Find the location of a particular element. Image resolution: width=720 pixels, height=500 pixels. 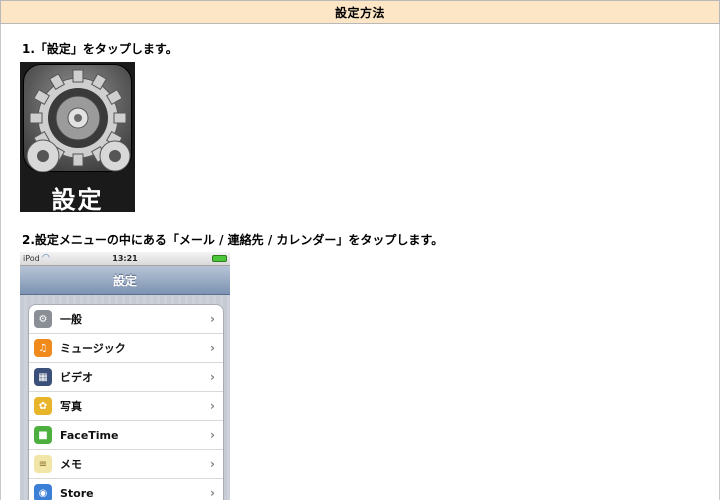

status-bar: iPod ◠ 13:21 is located at coordinates (125, 259).